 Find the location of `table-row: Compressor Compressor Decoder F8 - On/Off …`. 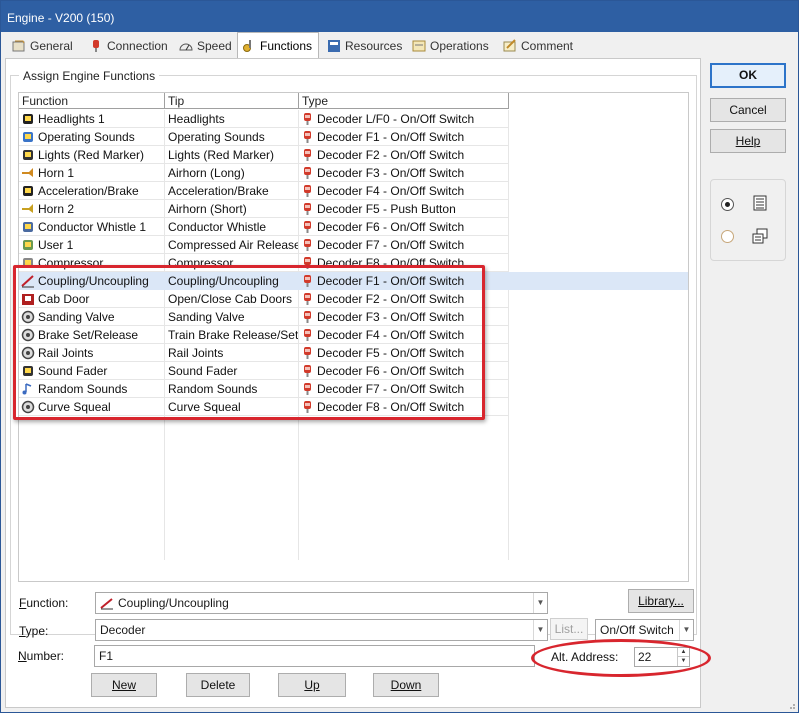

table-row: Compressor Compressor Decoder F8 - On/Off … is located at coordinates (353, 263).